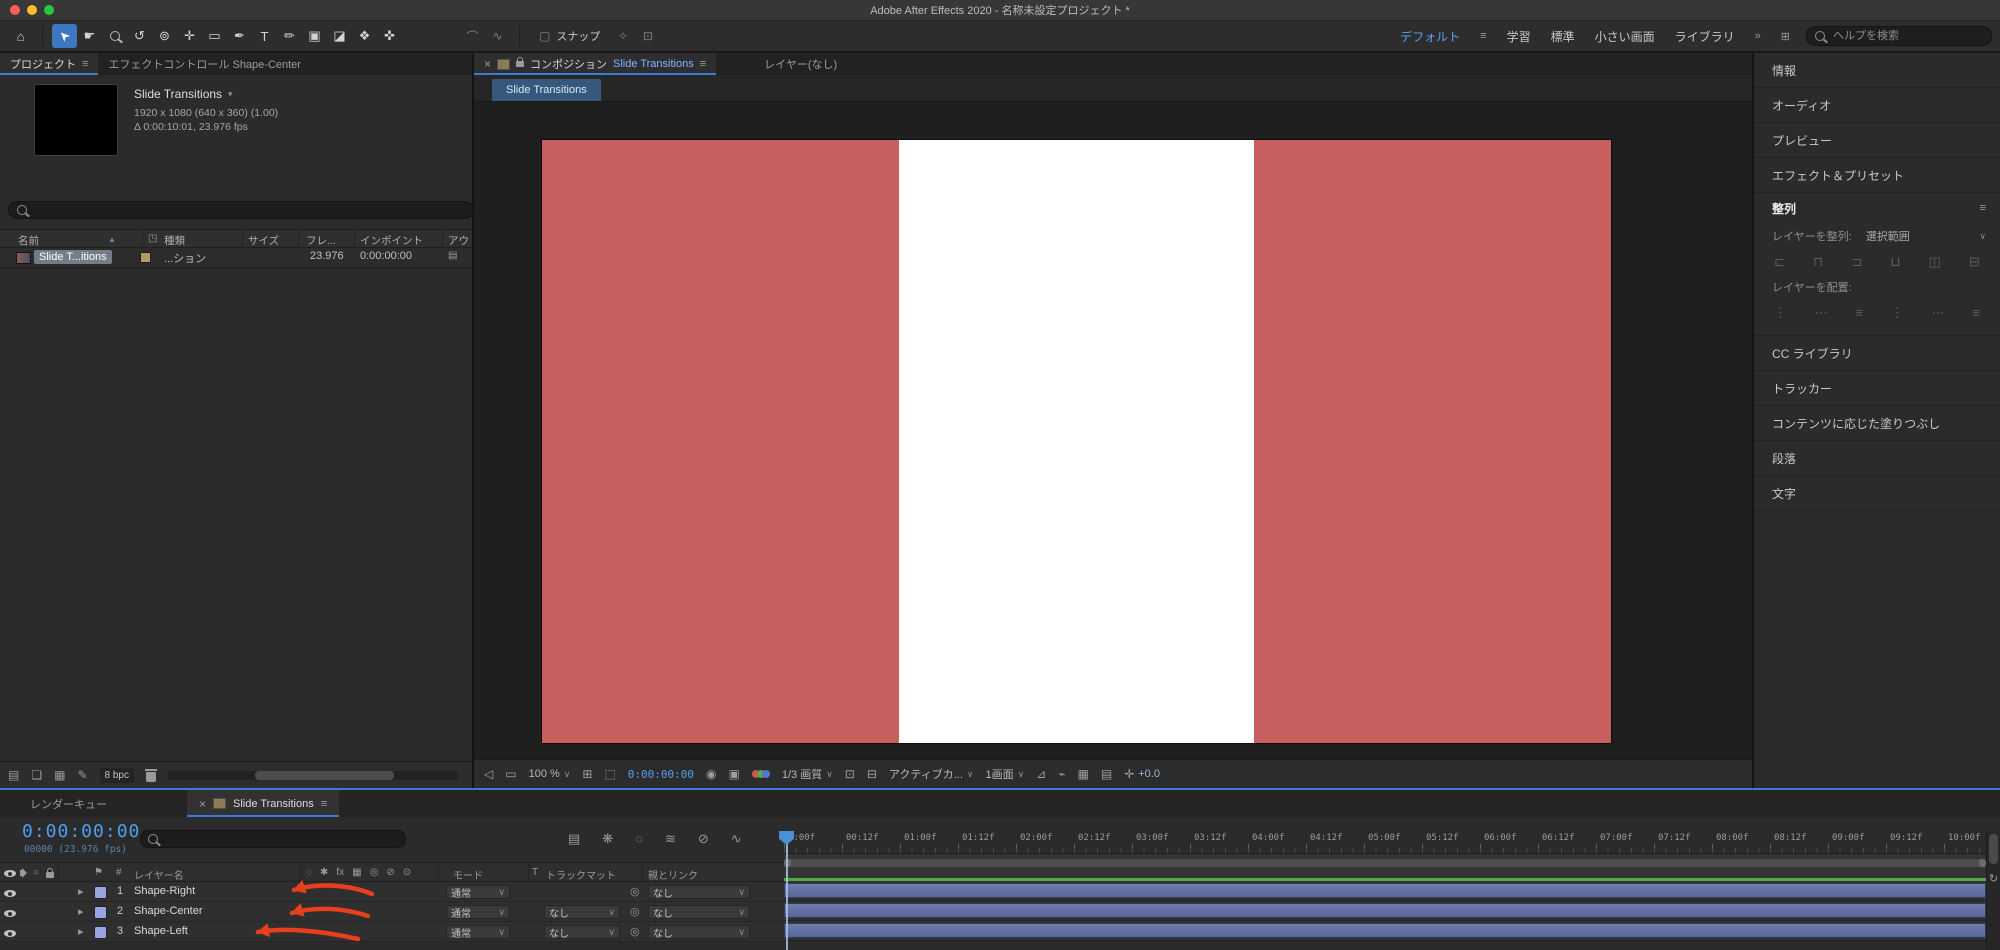 The height and width of the screenshot is (950, 2000). What do you see at coordinates (364, 36) in the screenshot?
I see `roto-brush-tool: ❖` at bounding box center [364, 36].